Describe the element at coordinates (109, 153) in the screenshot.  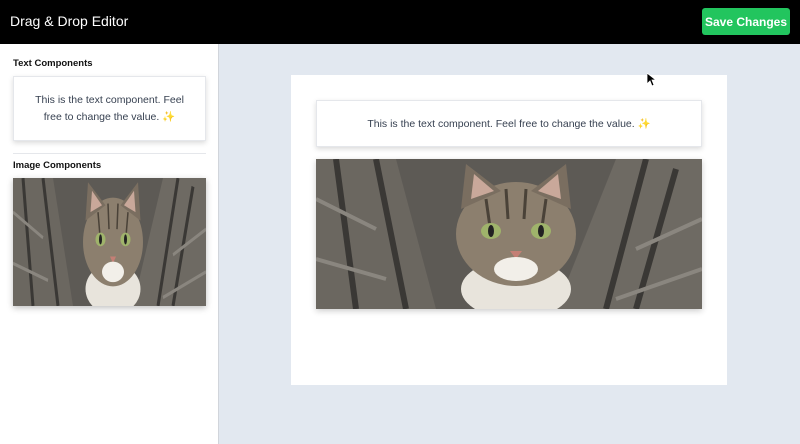
I see `divider` at that location.